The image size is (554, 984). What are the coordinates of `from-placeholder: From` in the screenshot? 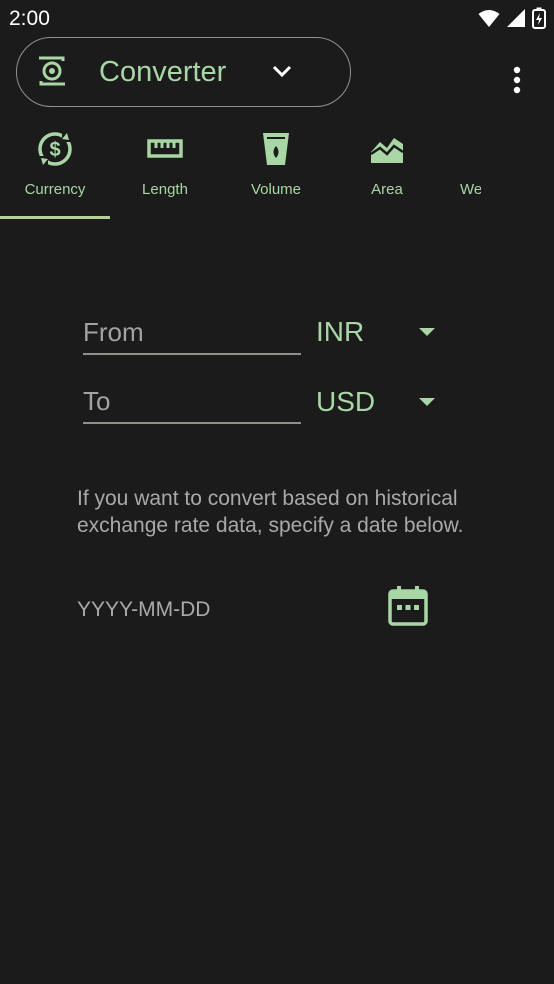 It's located at (113, 332).